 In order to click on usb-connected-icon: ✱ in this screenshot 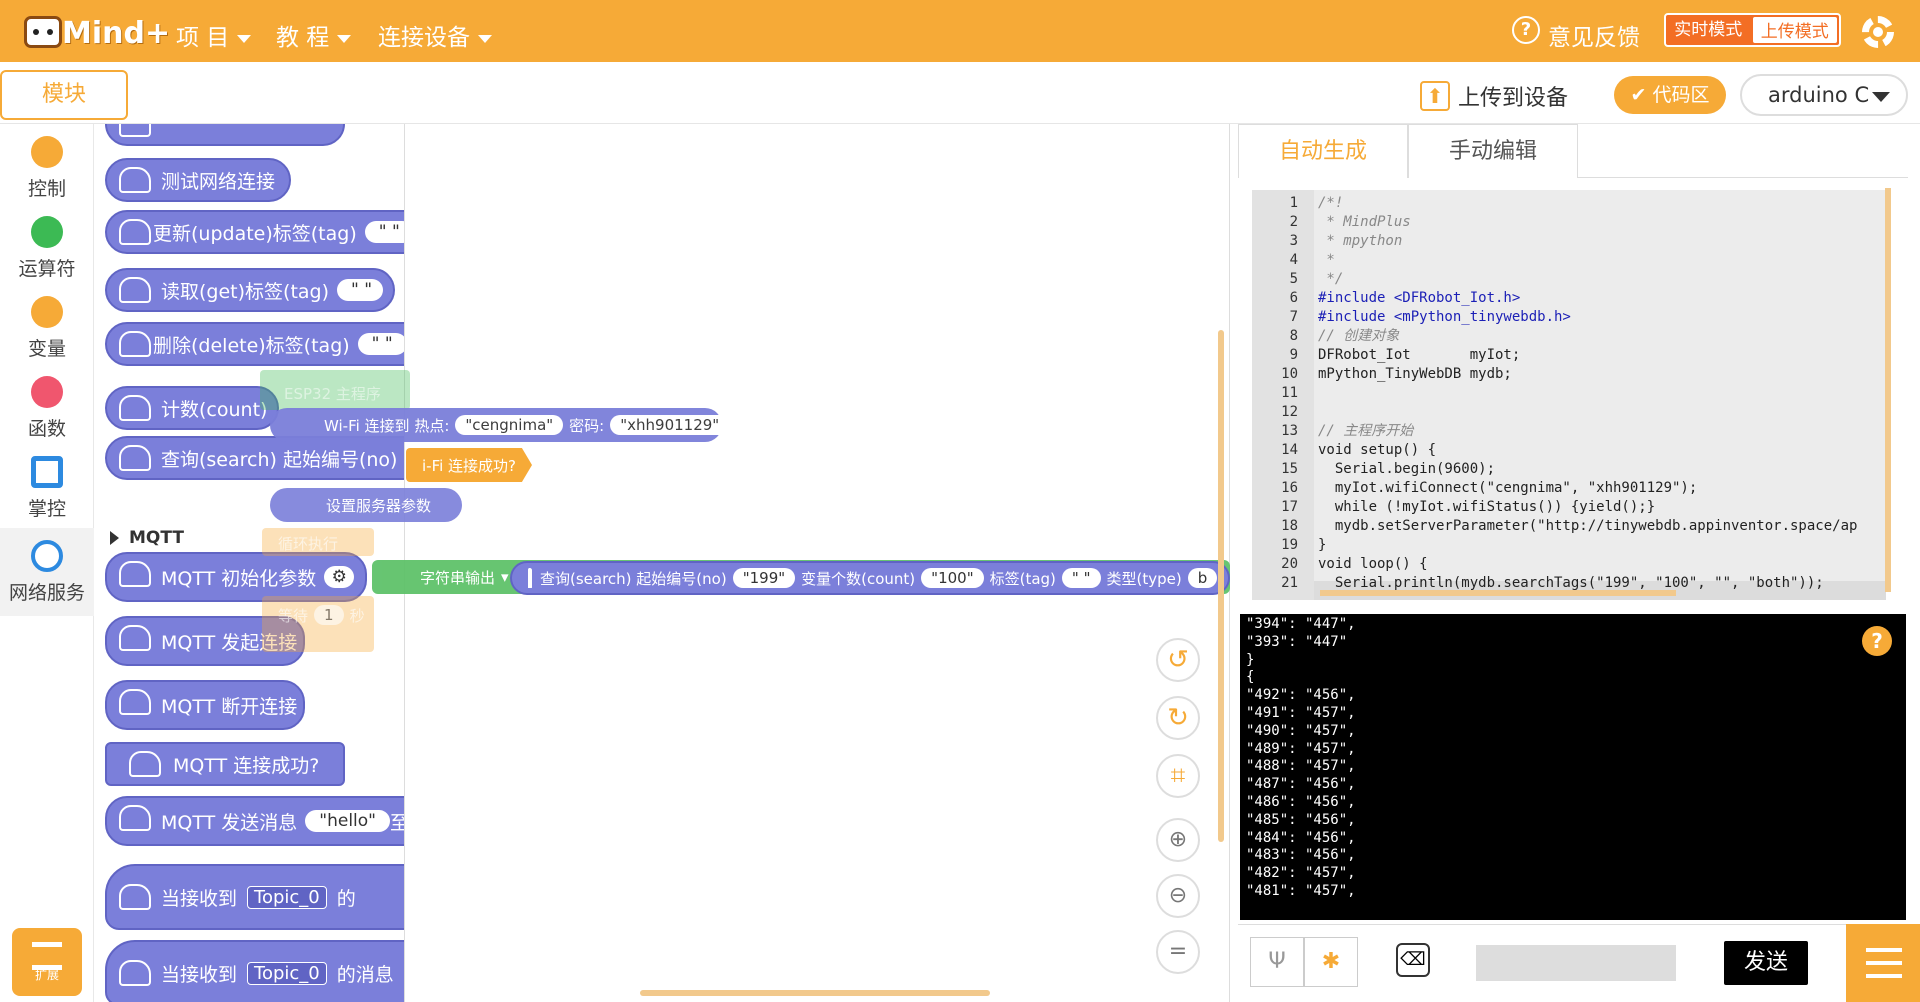, I will do `click(1331, 962)`.